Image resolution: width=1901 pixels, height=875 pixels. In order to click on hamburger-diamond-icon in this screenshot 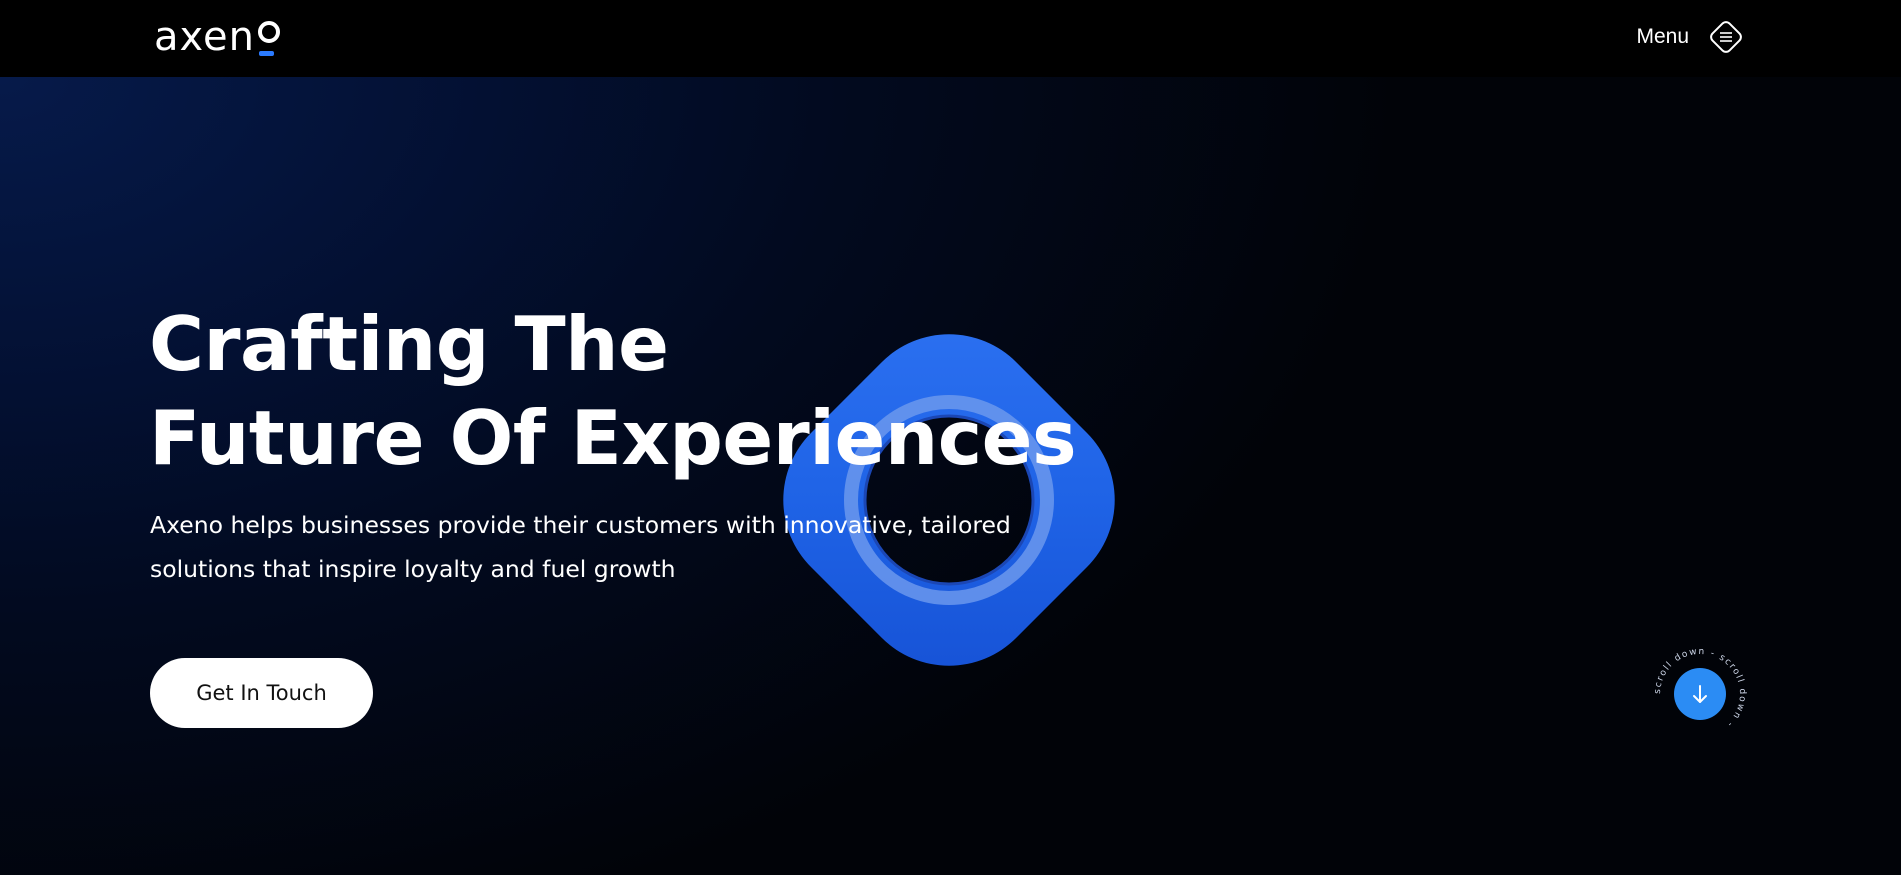, I will do `click(1726, 37)`.